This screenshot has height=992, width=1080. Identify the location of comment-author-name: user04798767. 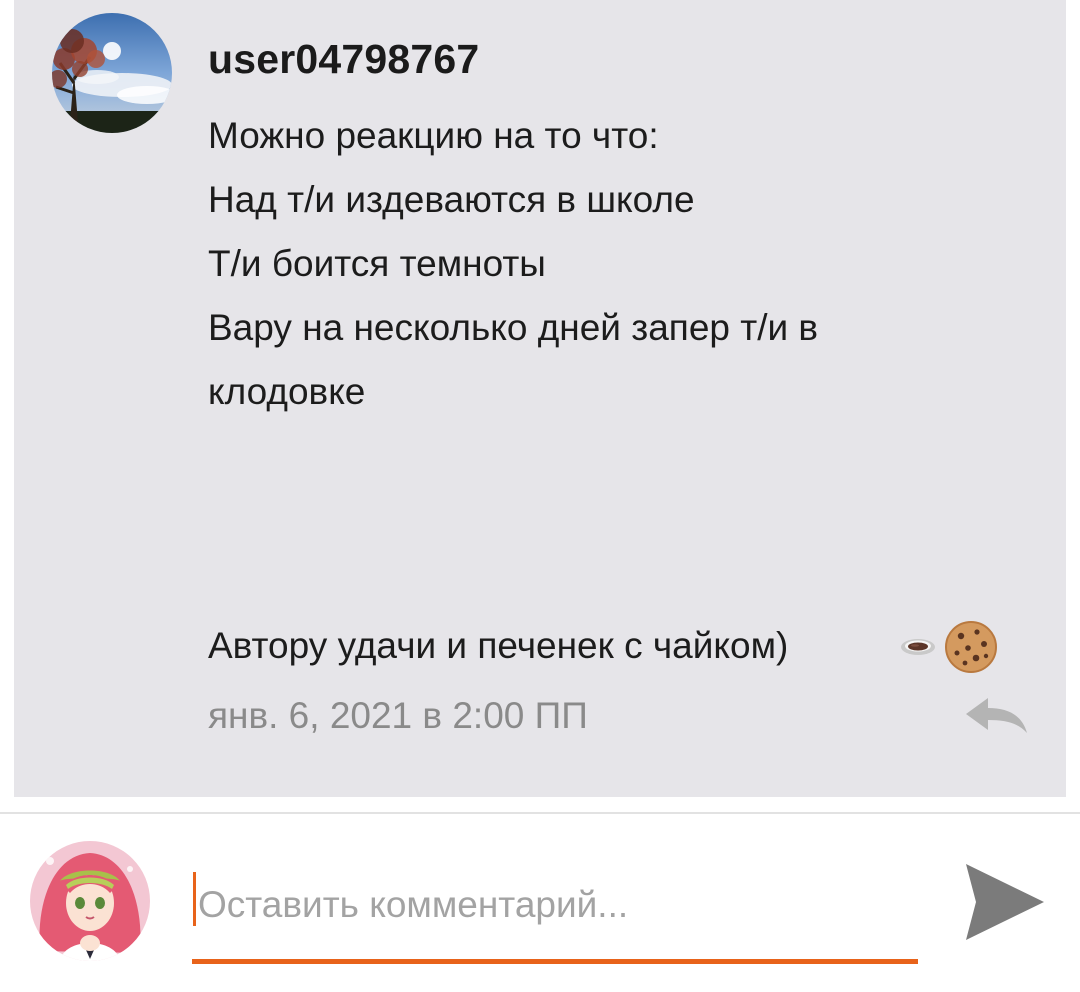
(343, 59).